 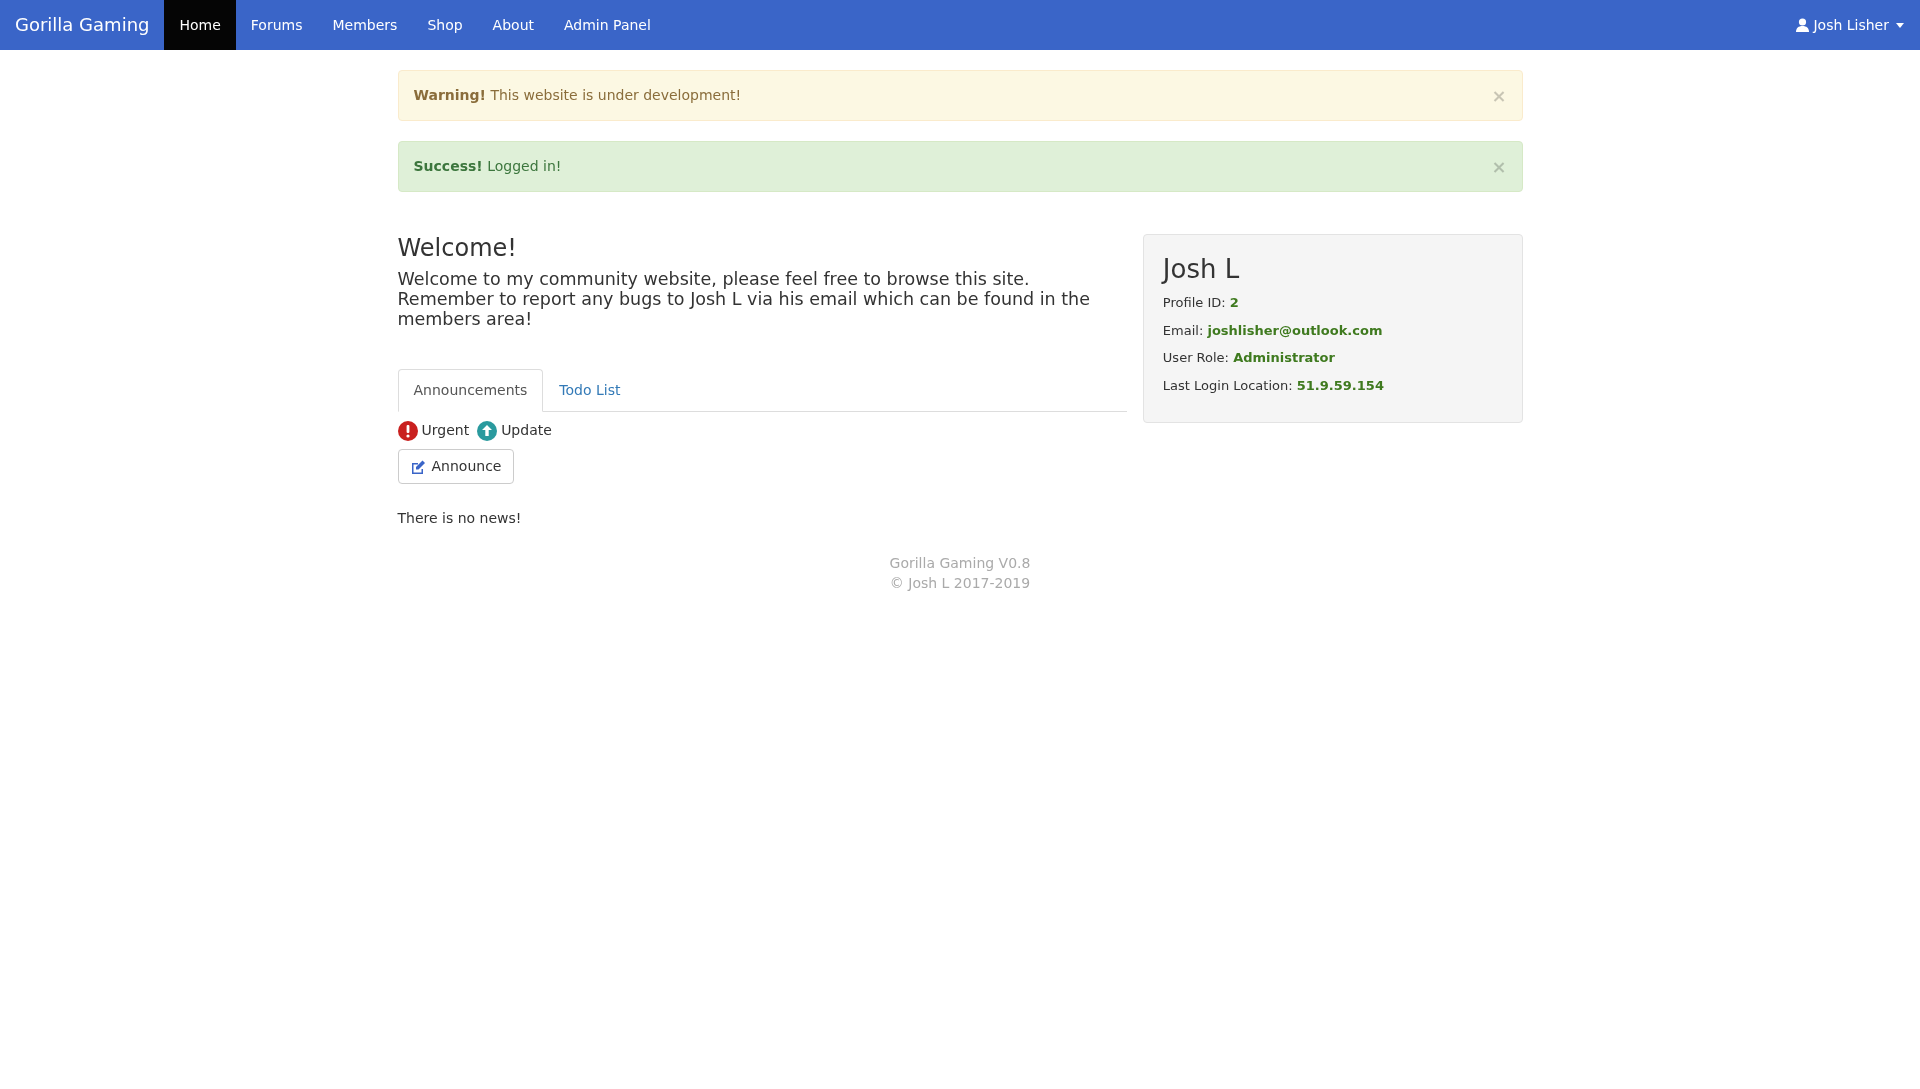 What do you see at coordinates (1201, 270) in the screenshot?
I see `profile-name: Josh L` at bounding box center [1201, 270].